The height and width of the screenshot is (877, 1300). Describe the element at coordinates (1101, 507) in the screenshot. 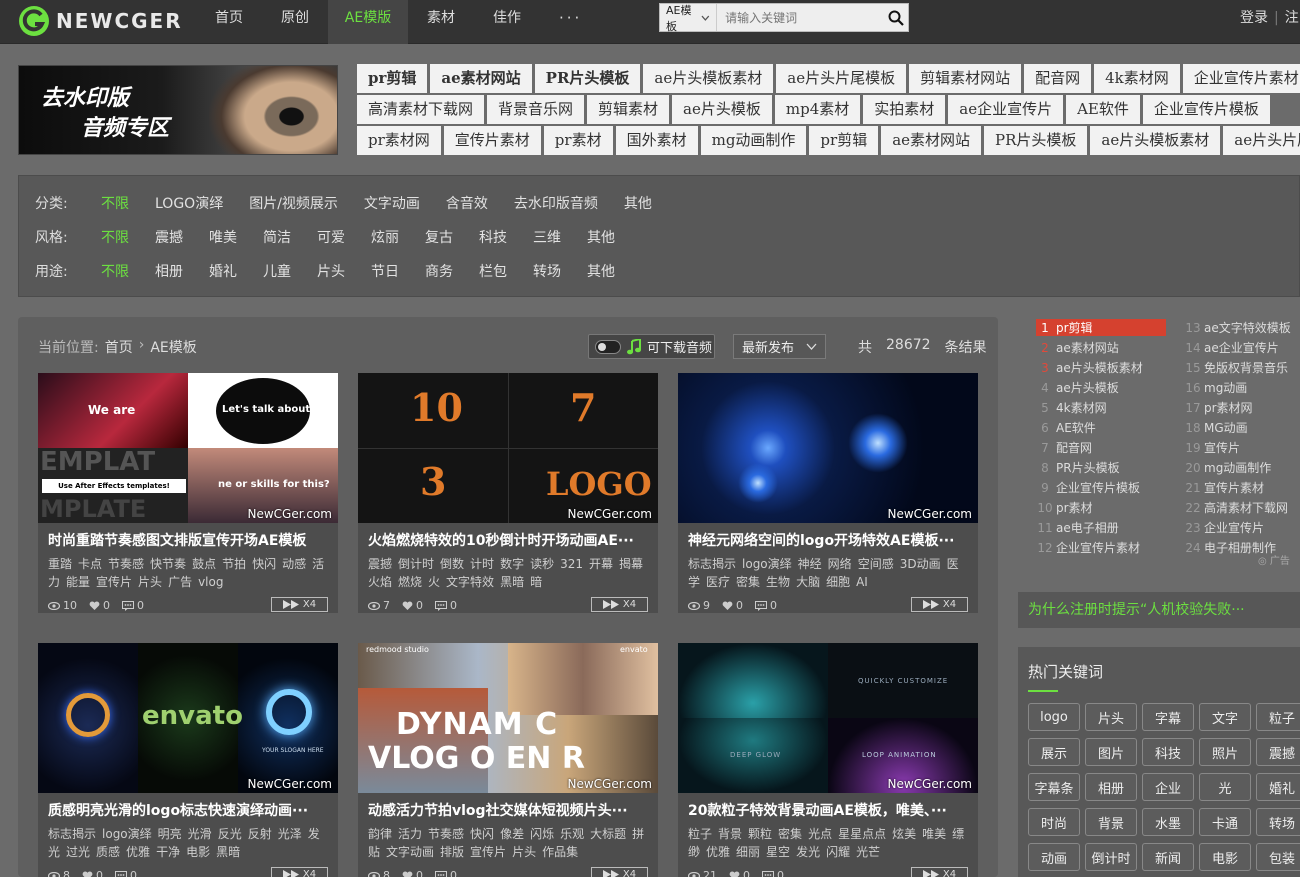

I see `ranking-item: 10 pr素材` at that location.